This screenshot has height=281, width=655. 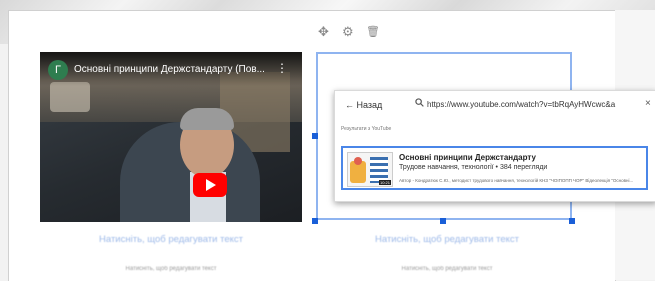 What do you see at coordinates (373, 31) in the screenshot?
I see `delete-icon: 🗑` at bounding box center [373, 31].